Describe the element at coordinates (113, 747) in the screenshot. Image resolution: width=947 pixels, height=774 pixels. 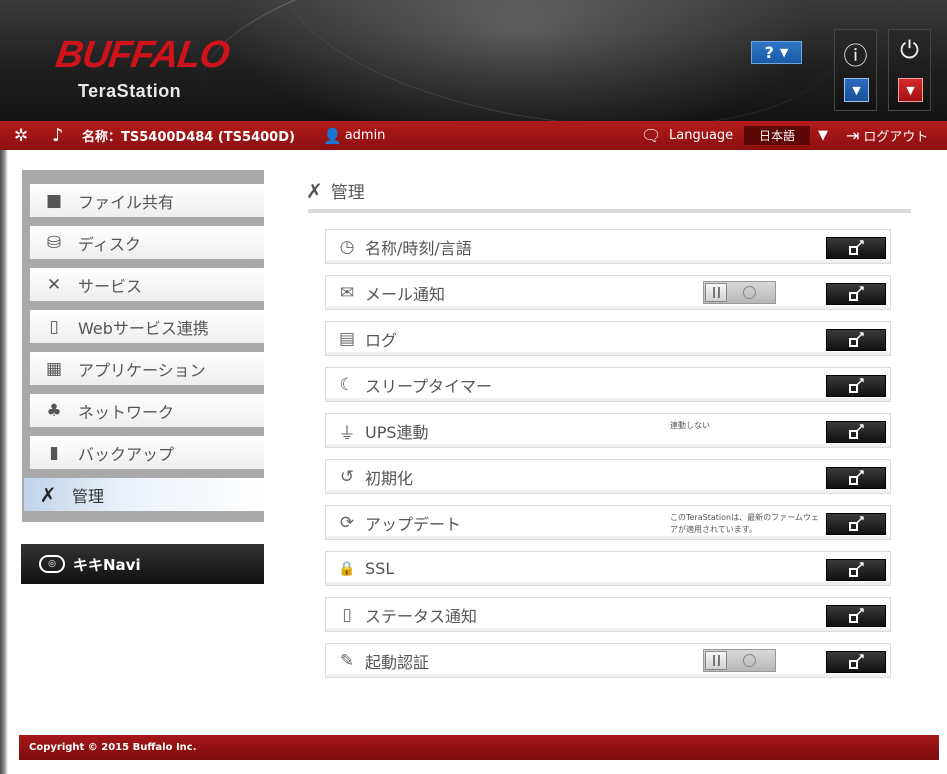
I see `copyright-text: Copyright © 2015 Buffalo Inc.` at that location.